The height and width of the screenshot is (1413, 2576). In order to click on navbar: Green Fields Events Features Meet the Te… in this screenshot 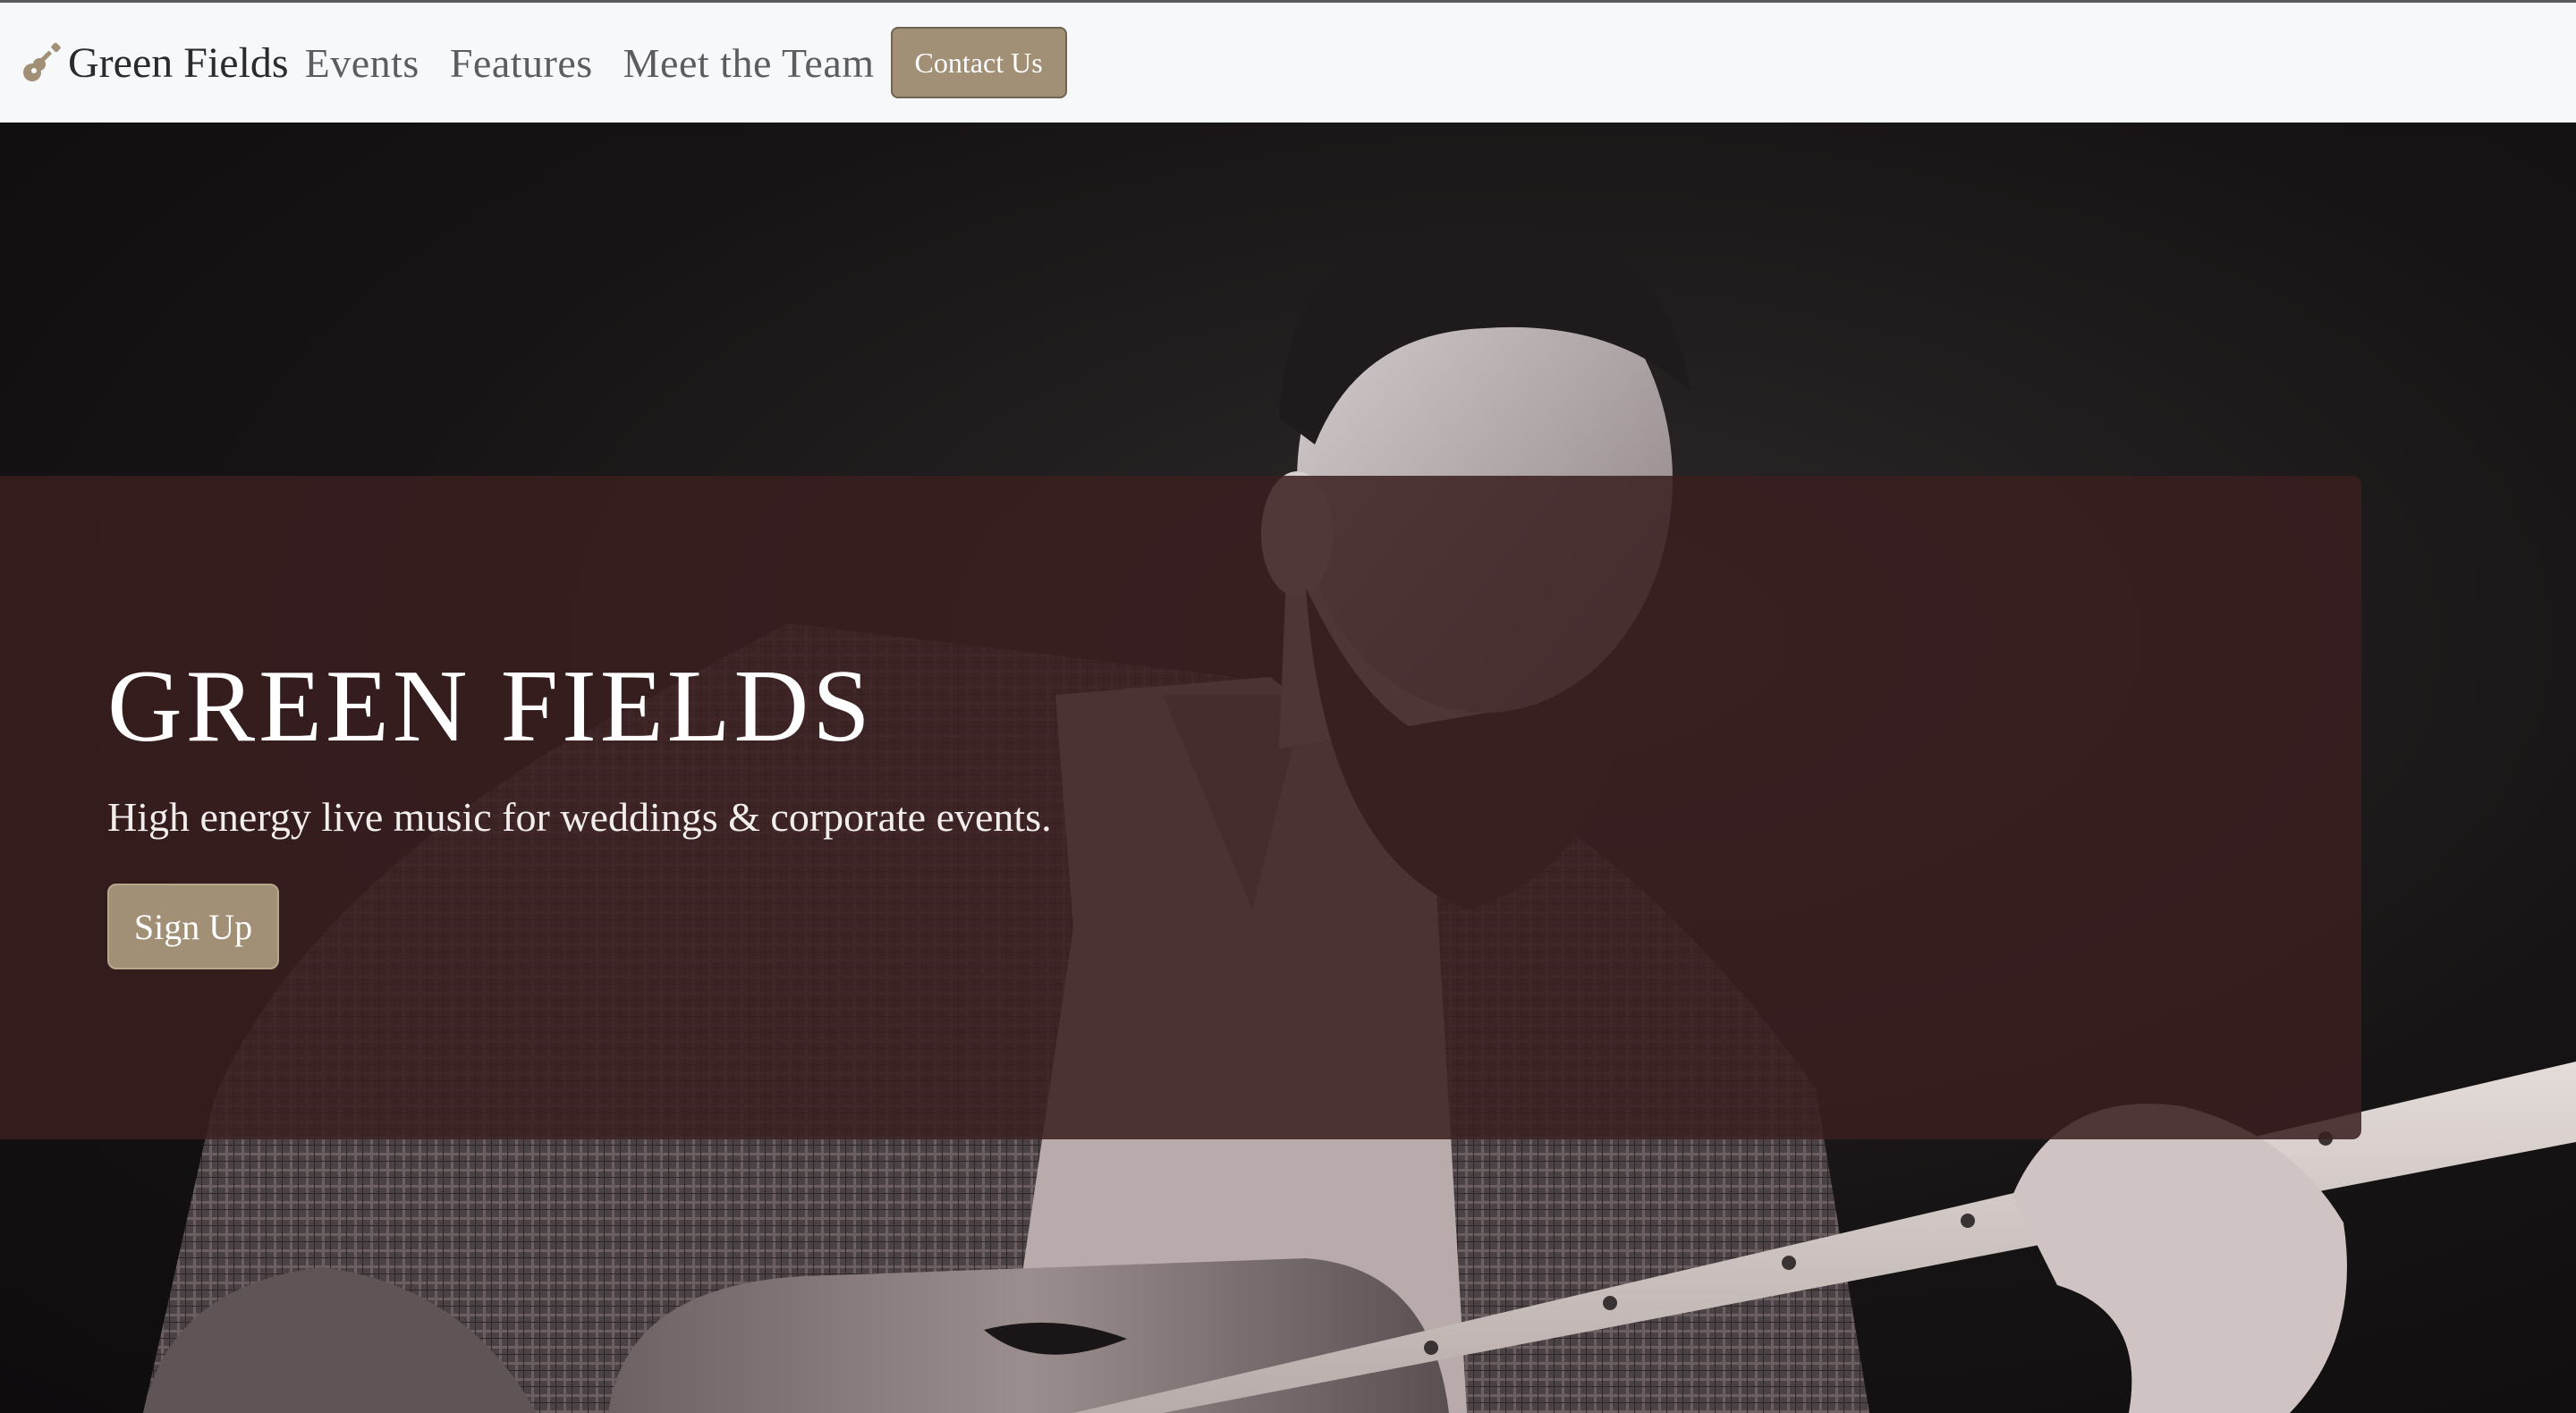, I will do `click(1288, 63)`.